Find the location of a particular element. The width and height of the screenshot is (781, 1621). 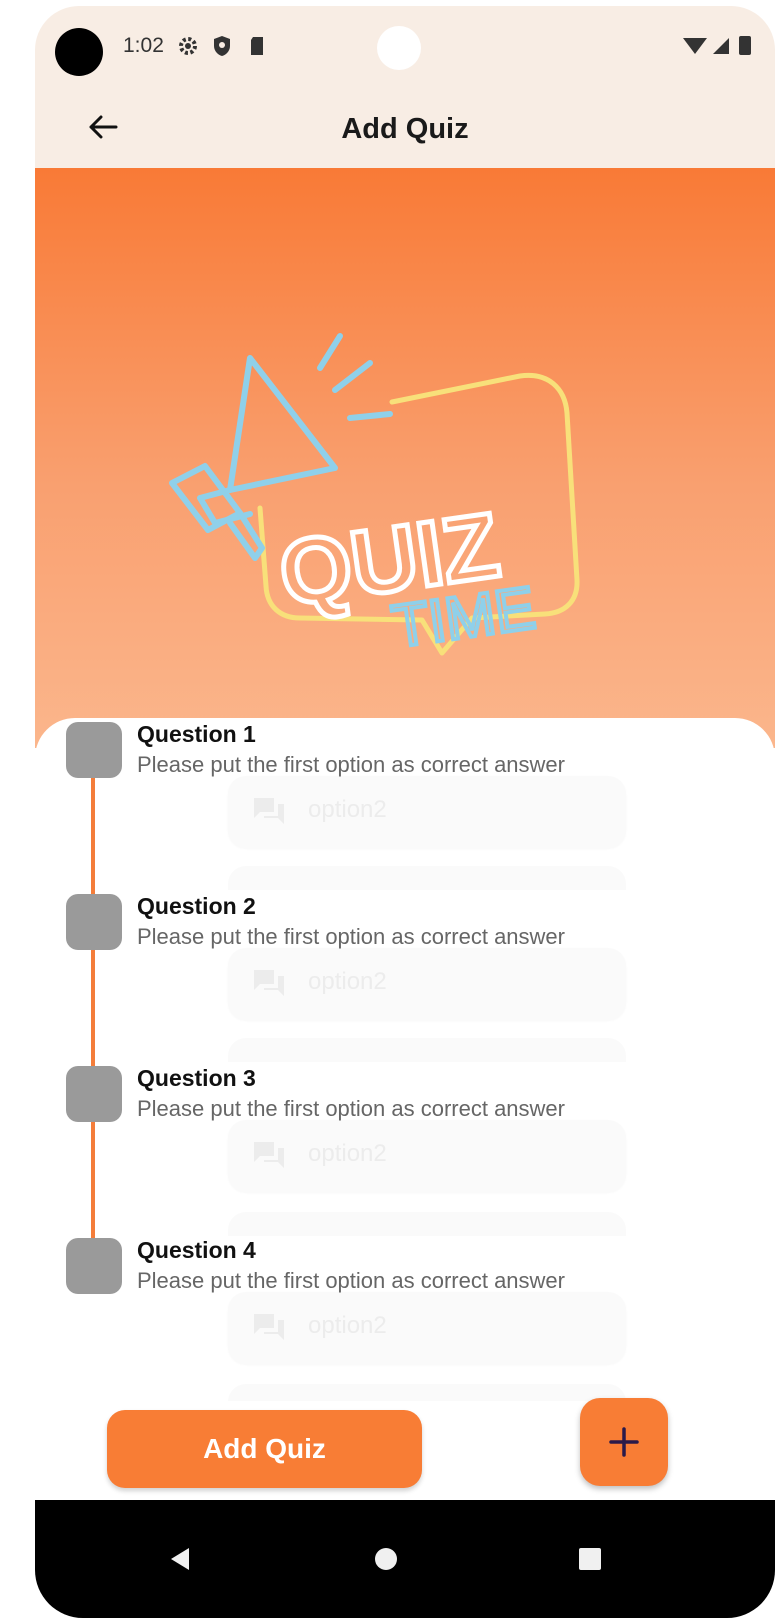

nav-recents-icon is located at coordinates (590, 1559).